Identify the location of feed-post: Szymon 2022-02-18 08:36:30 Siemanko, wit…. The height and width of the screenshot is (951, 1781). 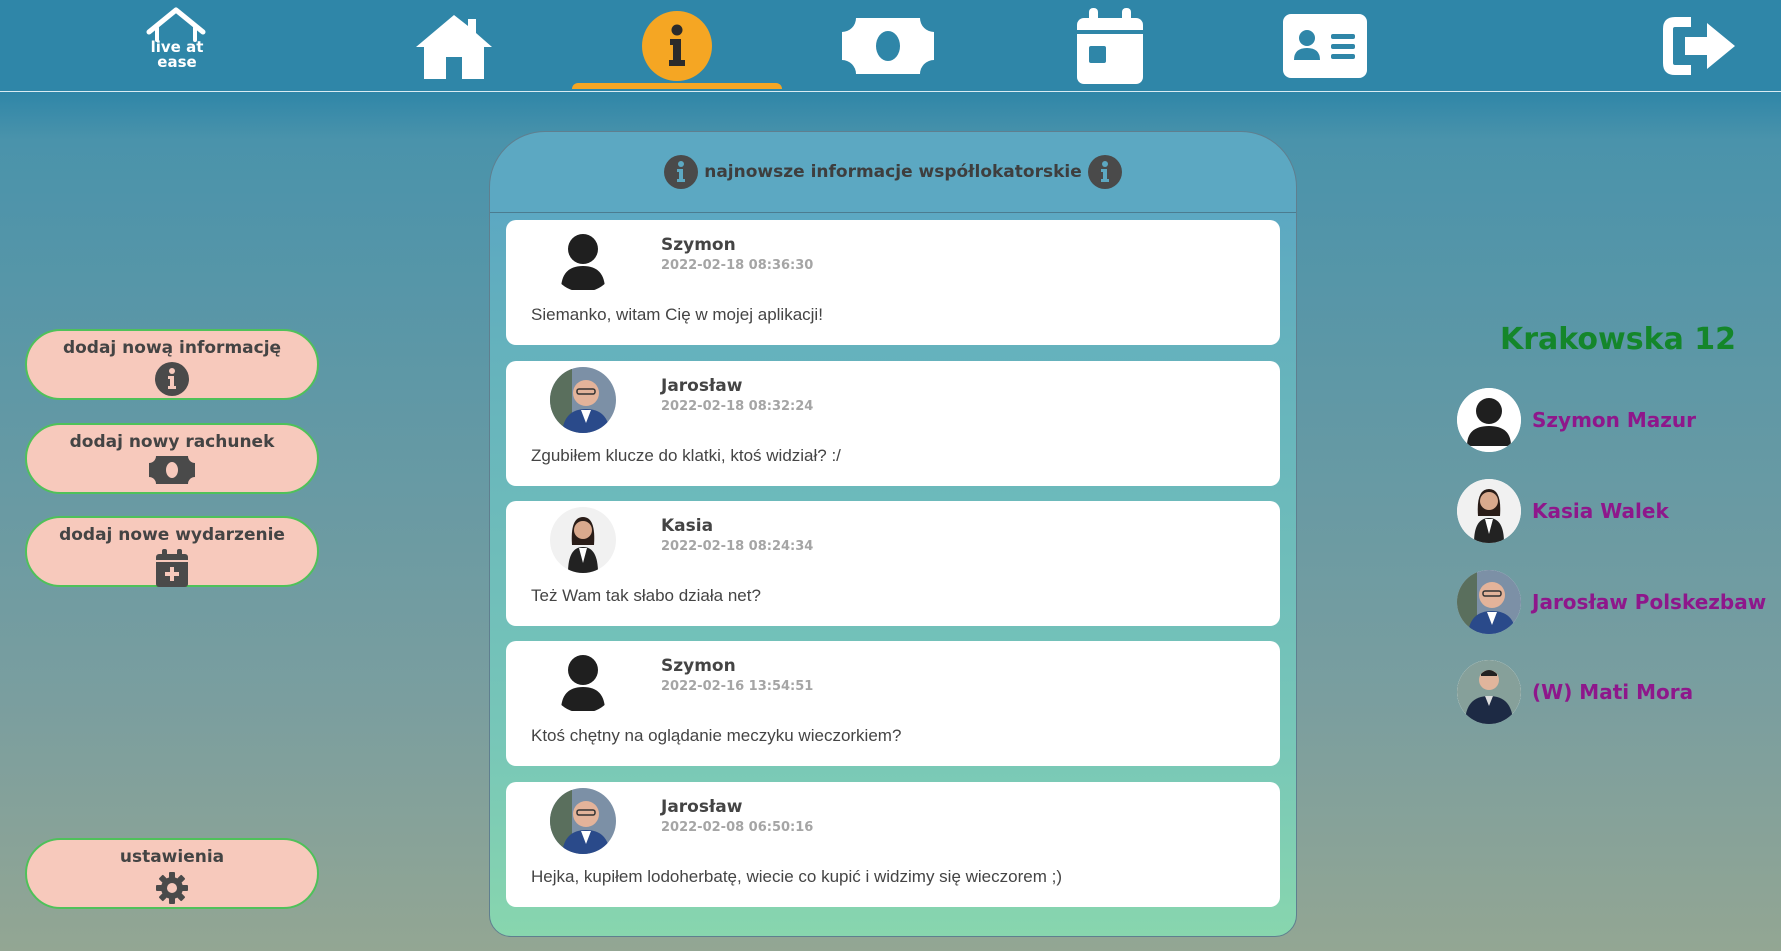
(893, 282).